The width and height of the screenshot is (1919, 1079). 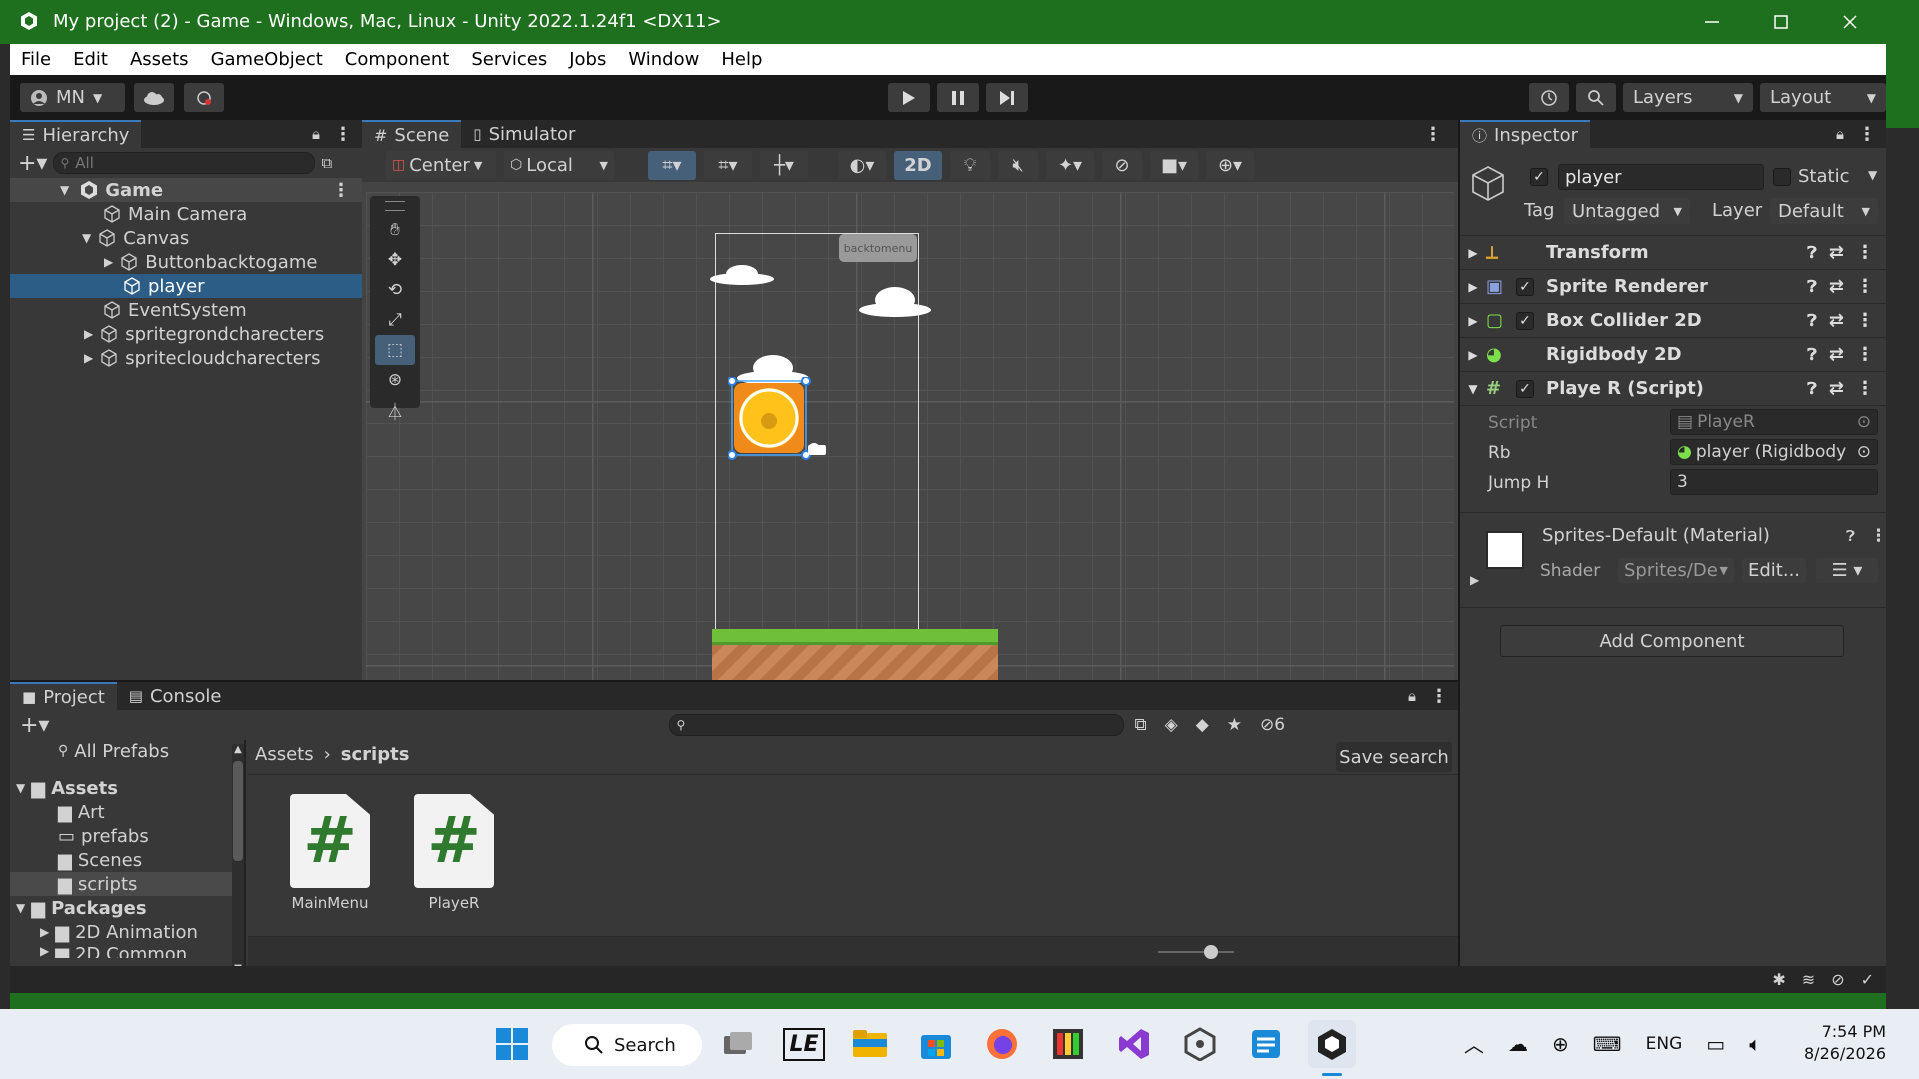 I want to click on project-search-input: ⚲, so click(x=897, y=725).